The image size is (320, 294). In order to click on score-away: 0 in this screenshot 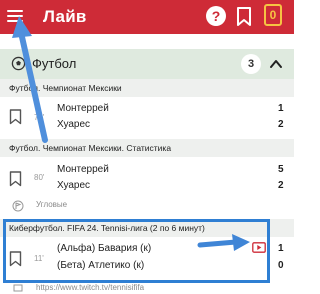, I will do `click(281, 265)`.